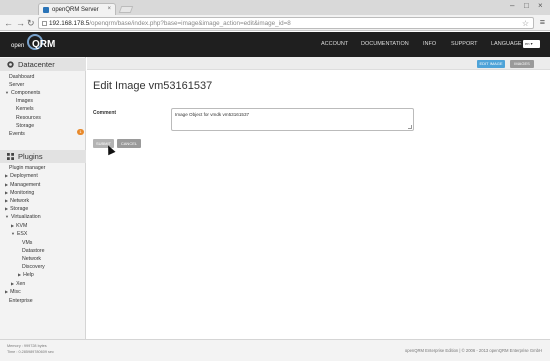 Image resolution: width=550 pixels, height=361 pixels. What do you see at coordinates (129, 143) in the screenshot?
I see `cancel-button: CANCEL` at bounding box center [129, 143].